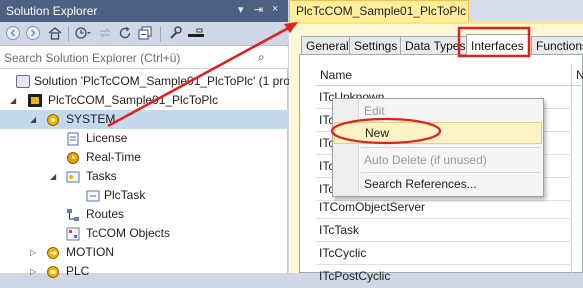 The image size is (583, 288). I want to click on tree-item-tasks: ◢ Tasks, so click(144, 176).